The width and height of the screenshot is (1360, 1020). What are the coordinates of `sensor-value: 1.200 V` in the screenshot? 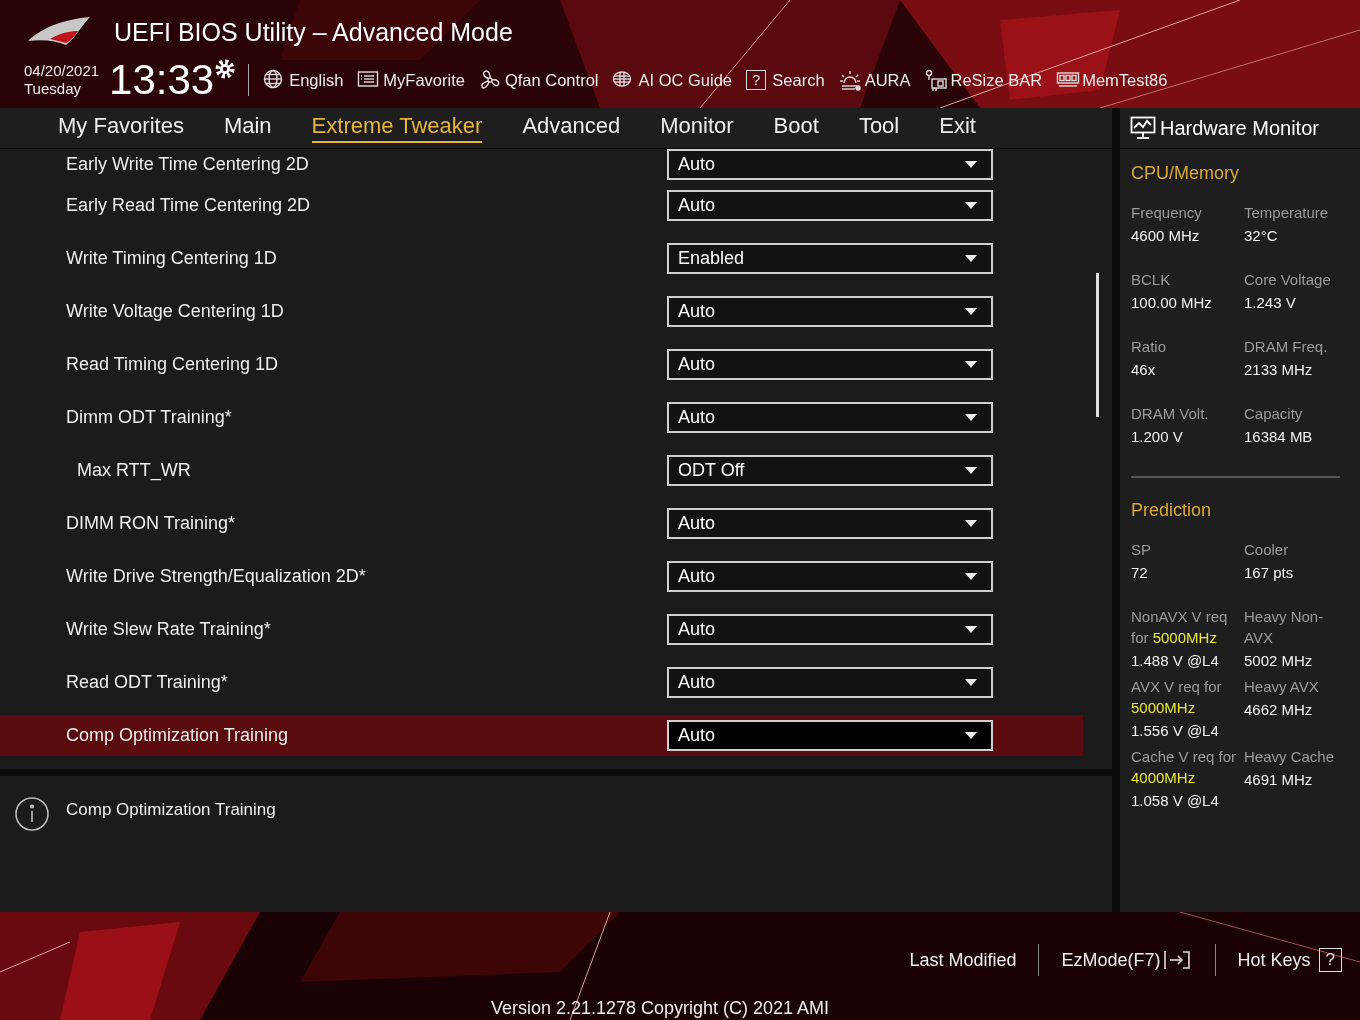 It's located at (1157, 437).